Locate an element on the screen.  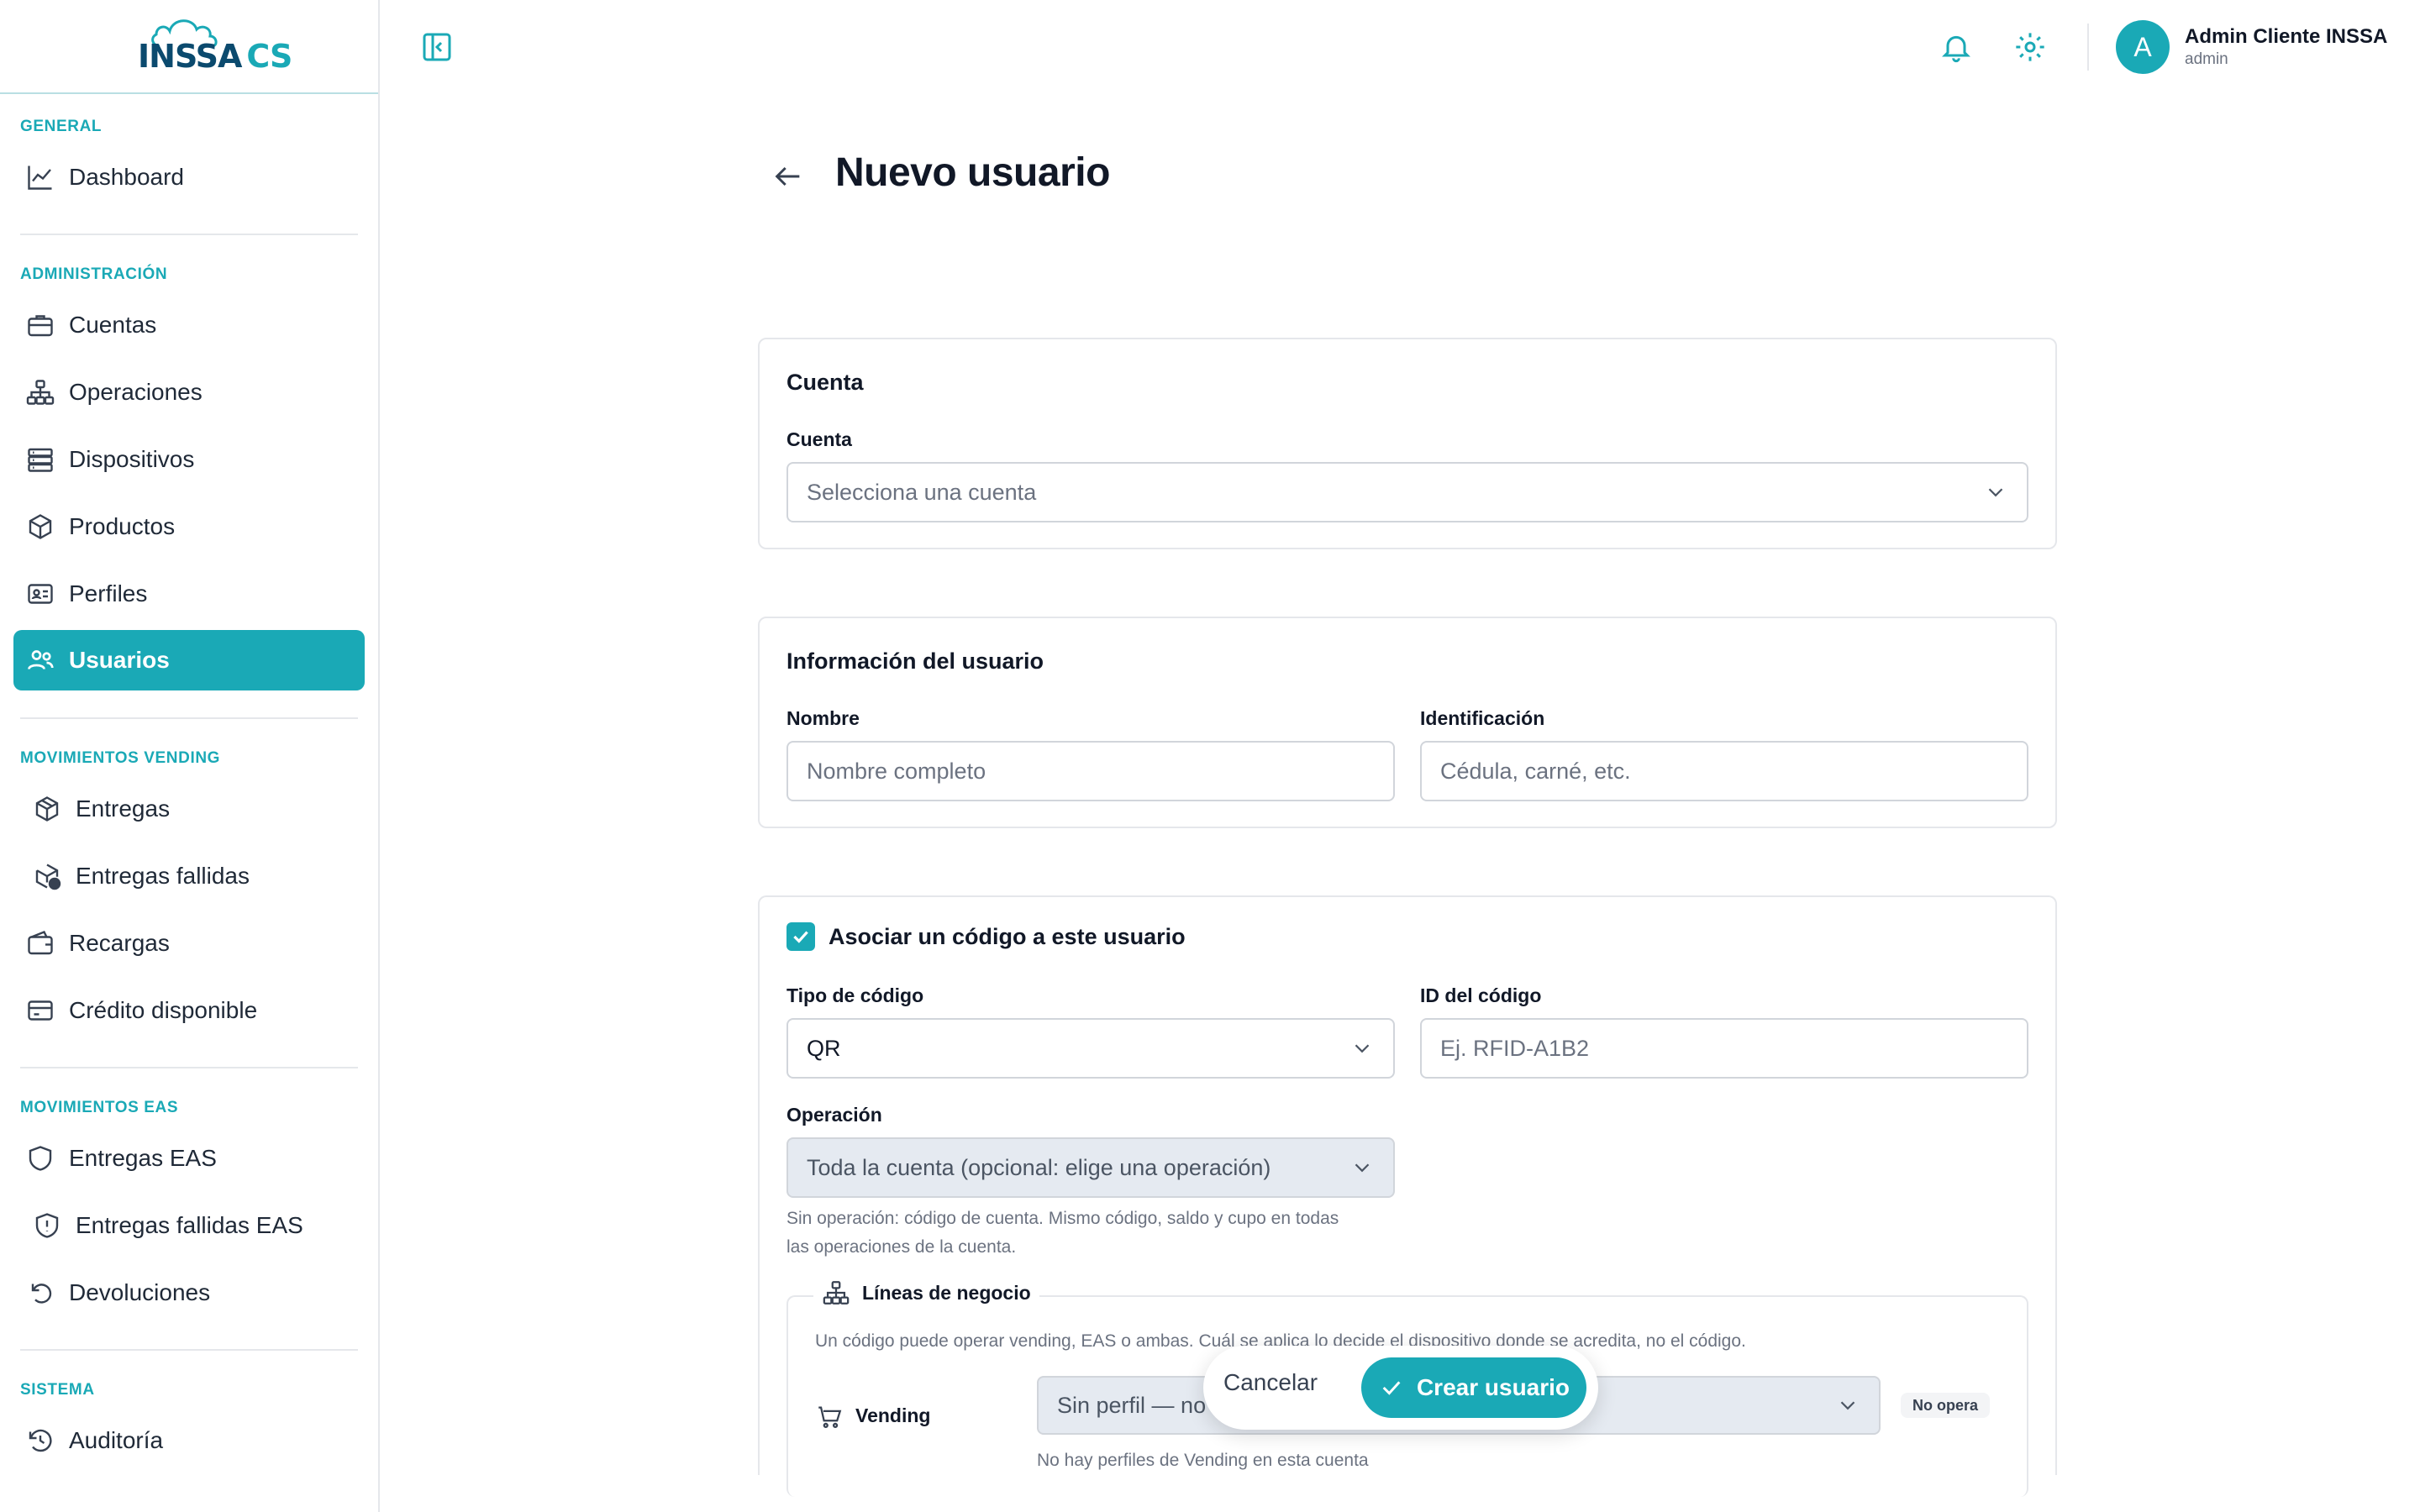
bell-icon is located at coordinates (1956, 47).